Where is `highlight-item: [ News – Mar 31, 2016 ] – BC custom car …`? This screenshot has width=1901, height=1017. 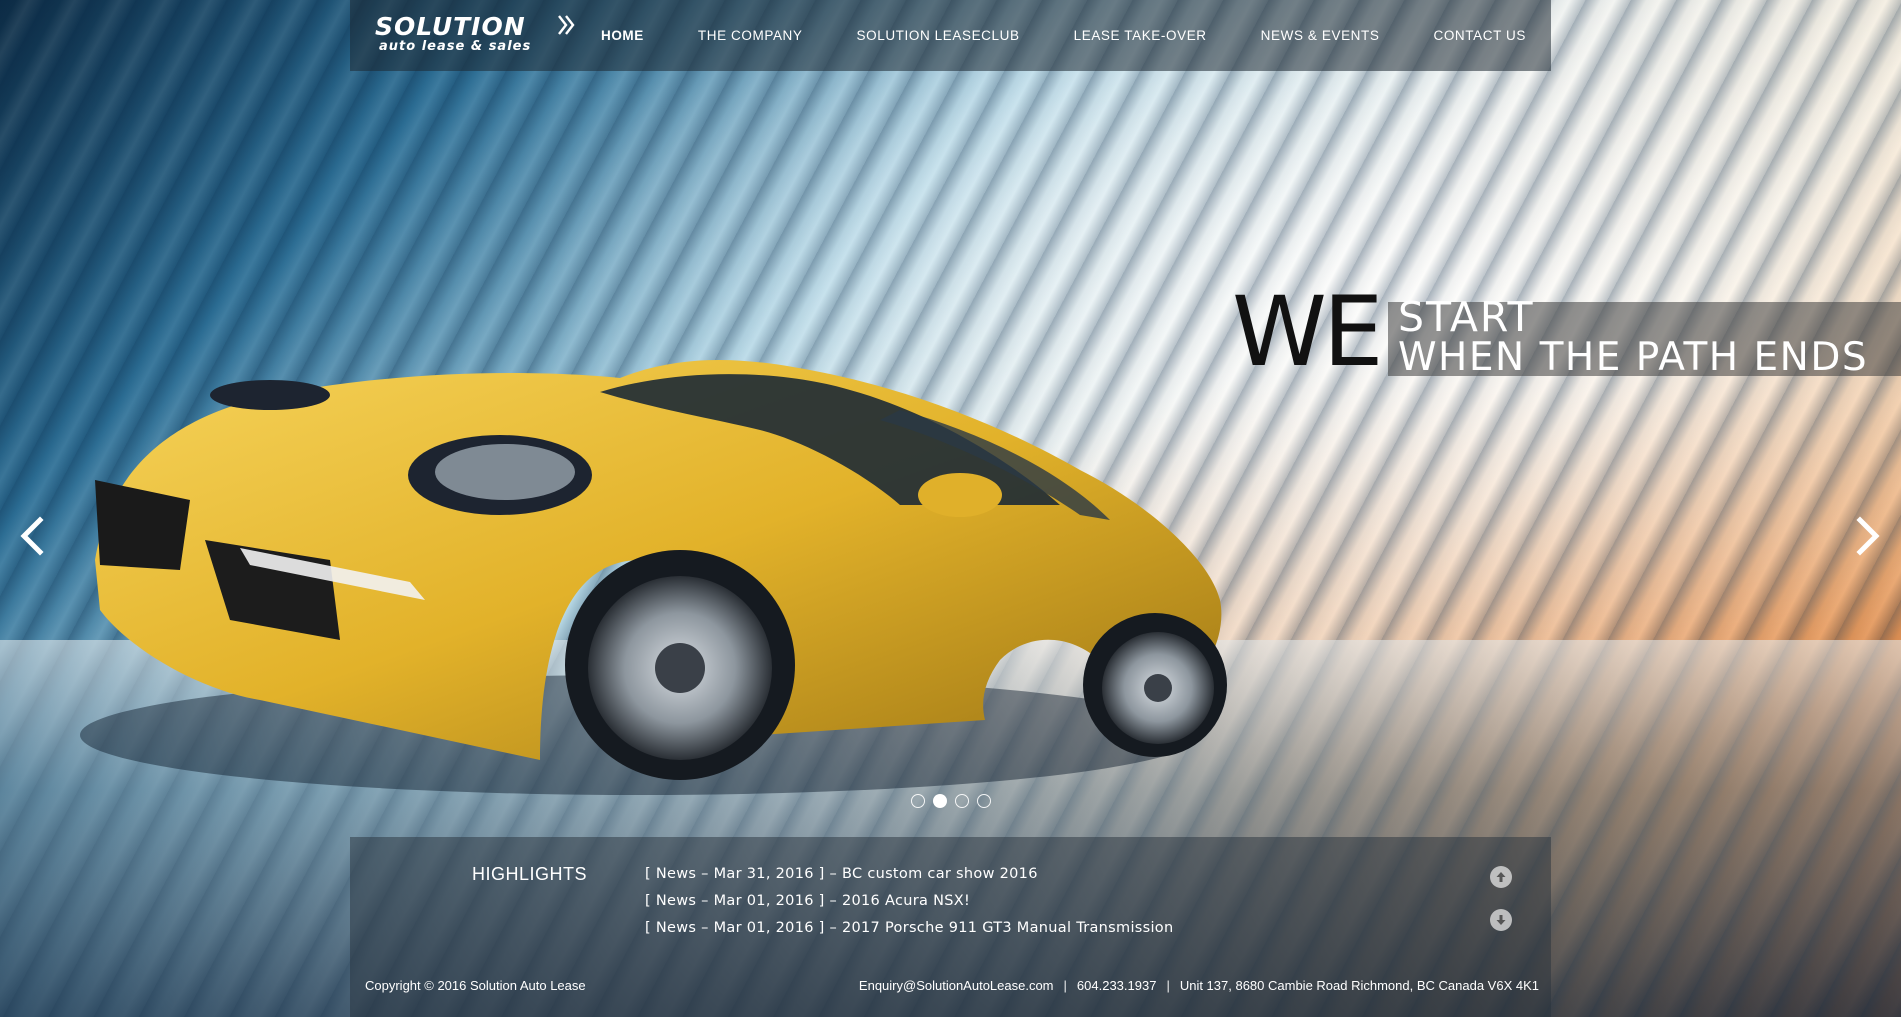
highlight-item: [ News – Mar 31, 2016 ] – BC custom car … is located at coordinates (909, 874).